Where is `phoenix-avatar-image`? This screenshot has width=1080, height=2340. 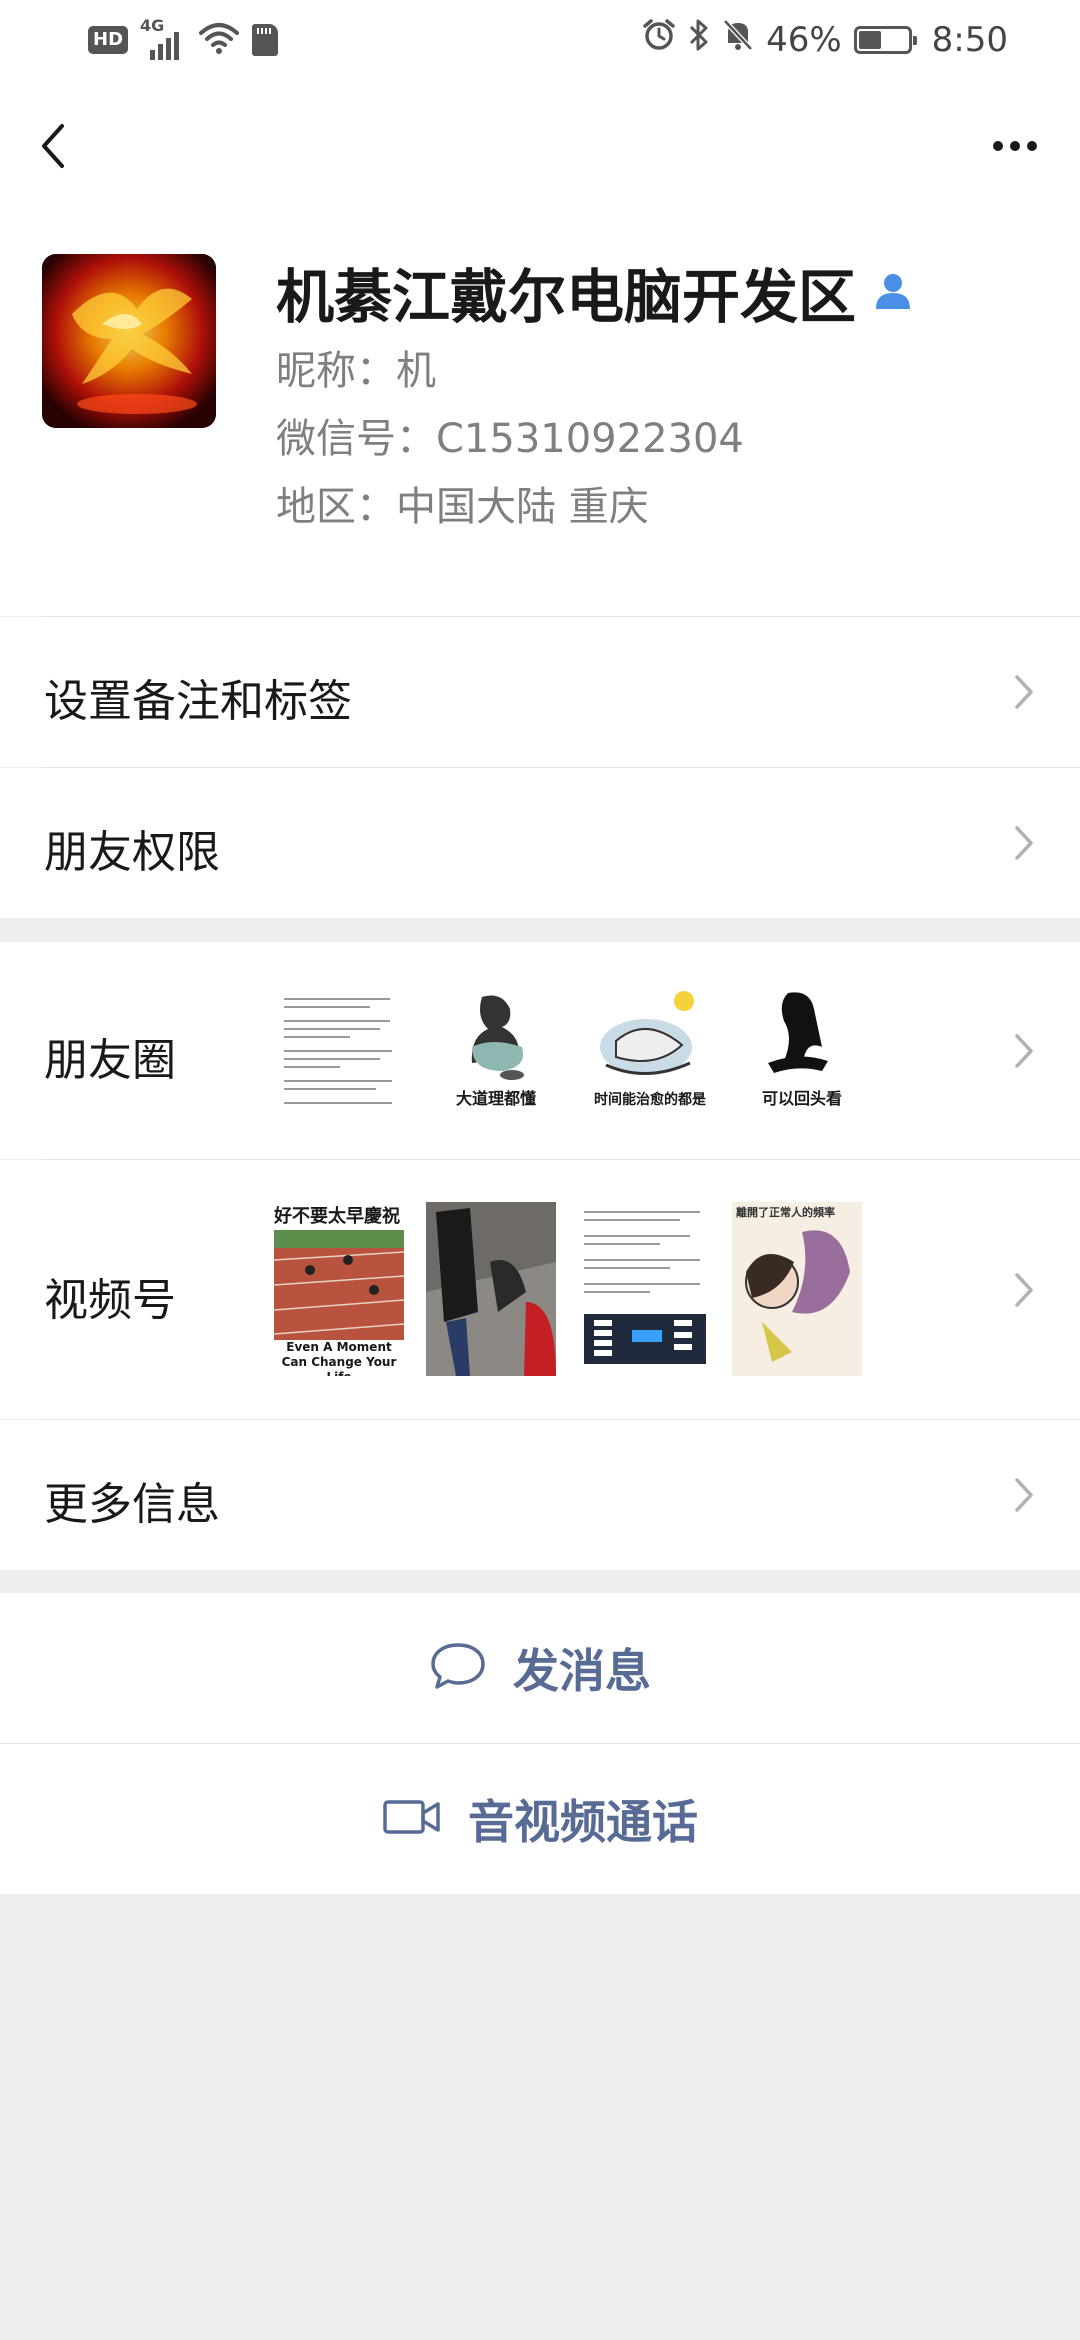 phoenix-avatar-image is located at coordinates (129, 341).